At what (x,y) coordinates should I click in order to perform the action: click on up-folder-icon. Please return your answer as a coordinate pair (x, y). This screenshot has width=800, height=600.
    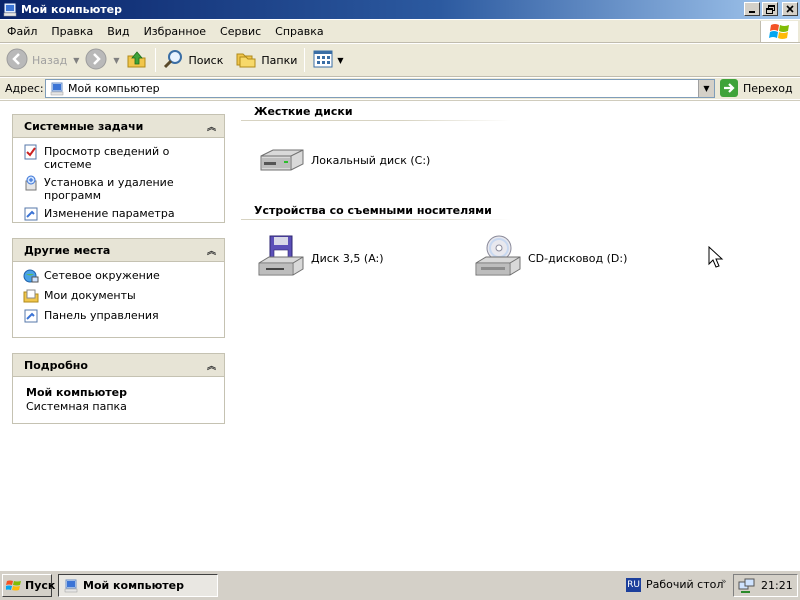
    Looking at the image, I should click on (137, 60).